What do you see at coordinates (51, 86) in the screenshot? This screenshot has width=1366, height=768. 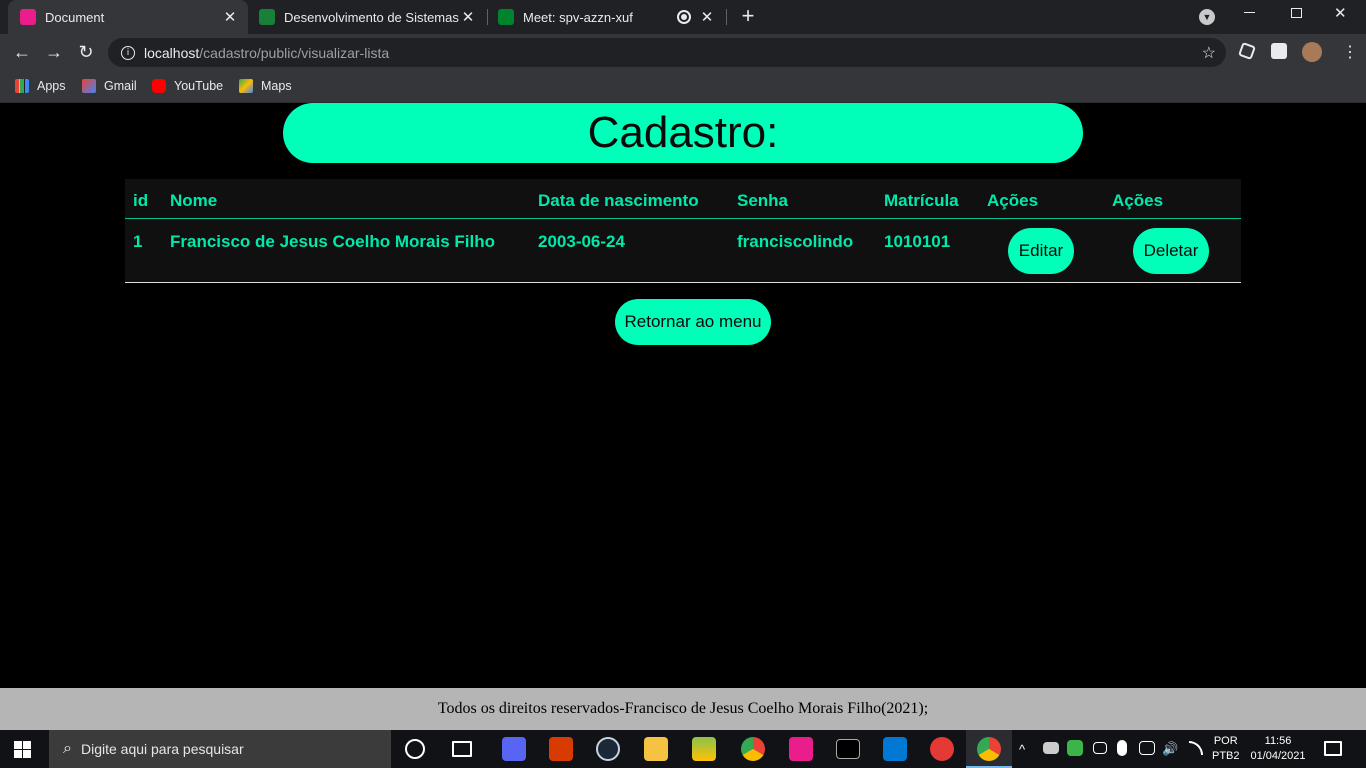 I see `bookmark-label: Apps` at bounding box center [51, 86].